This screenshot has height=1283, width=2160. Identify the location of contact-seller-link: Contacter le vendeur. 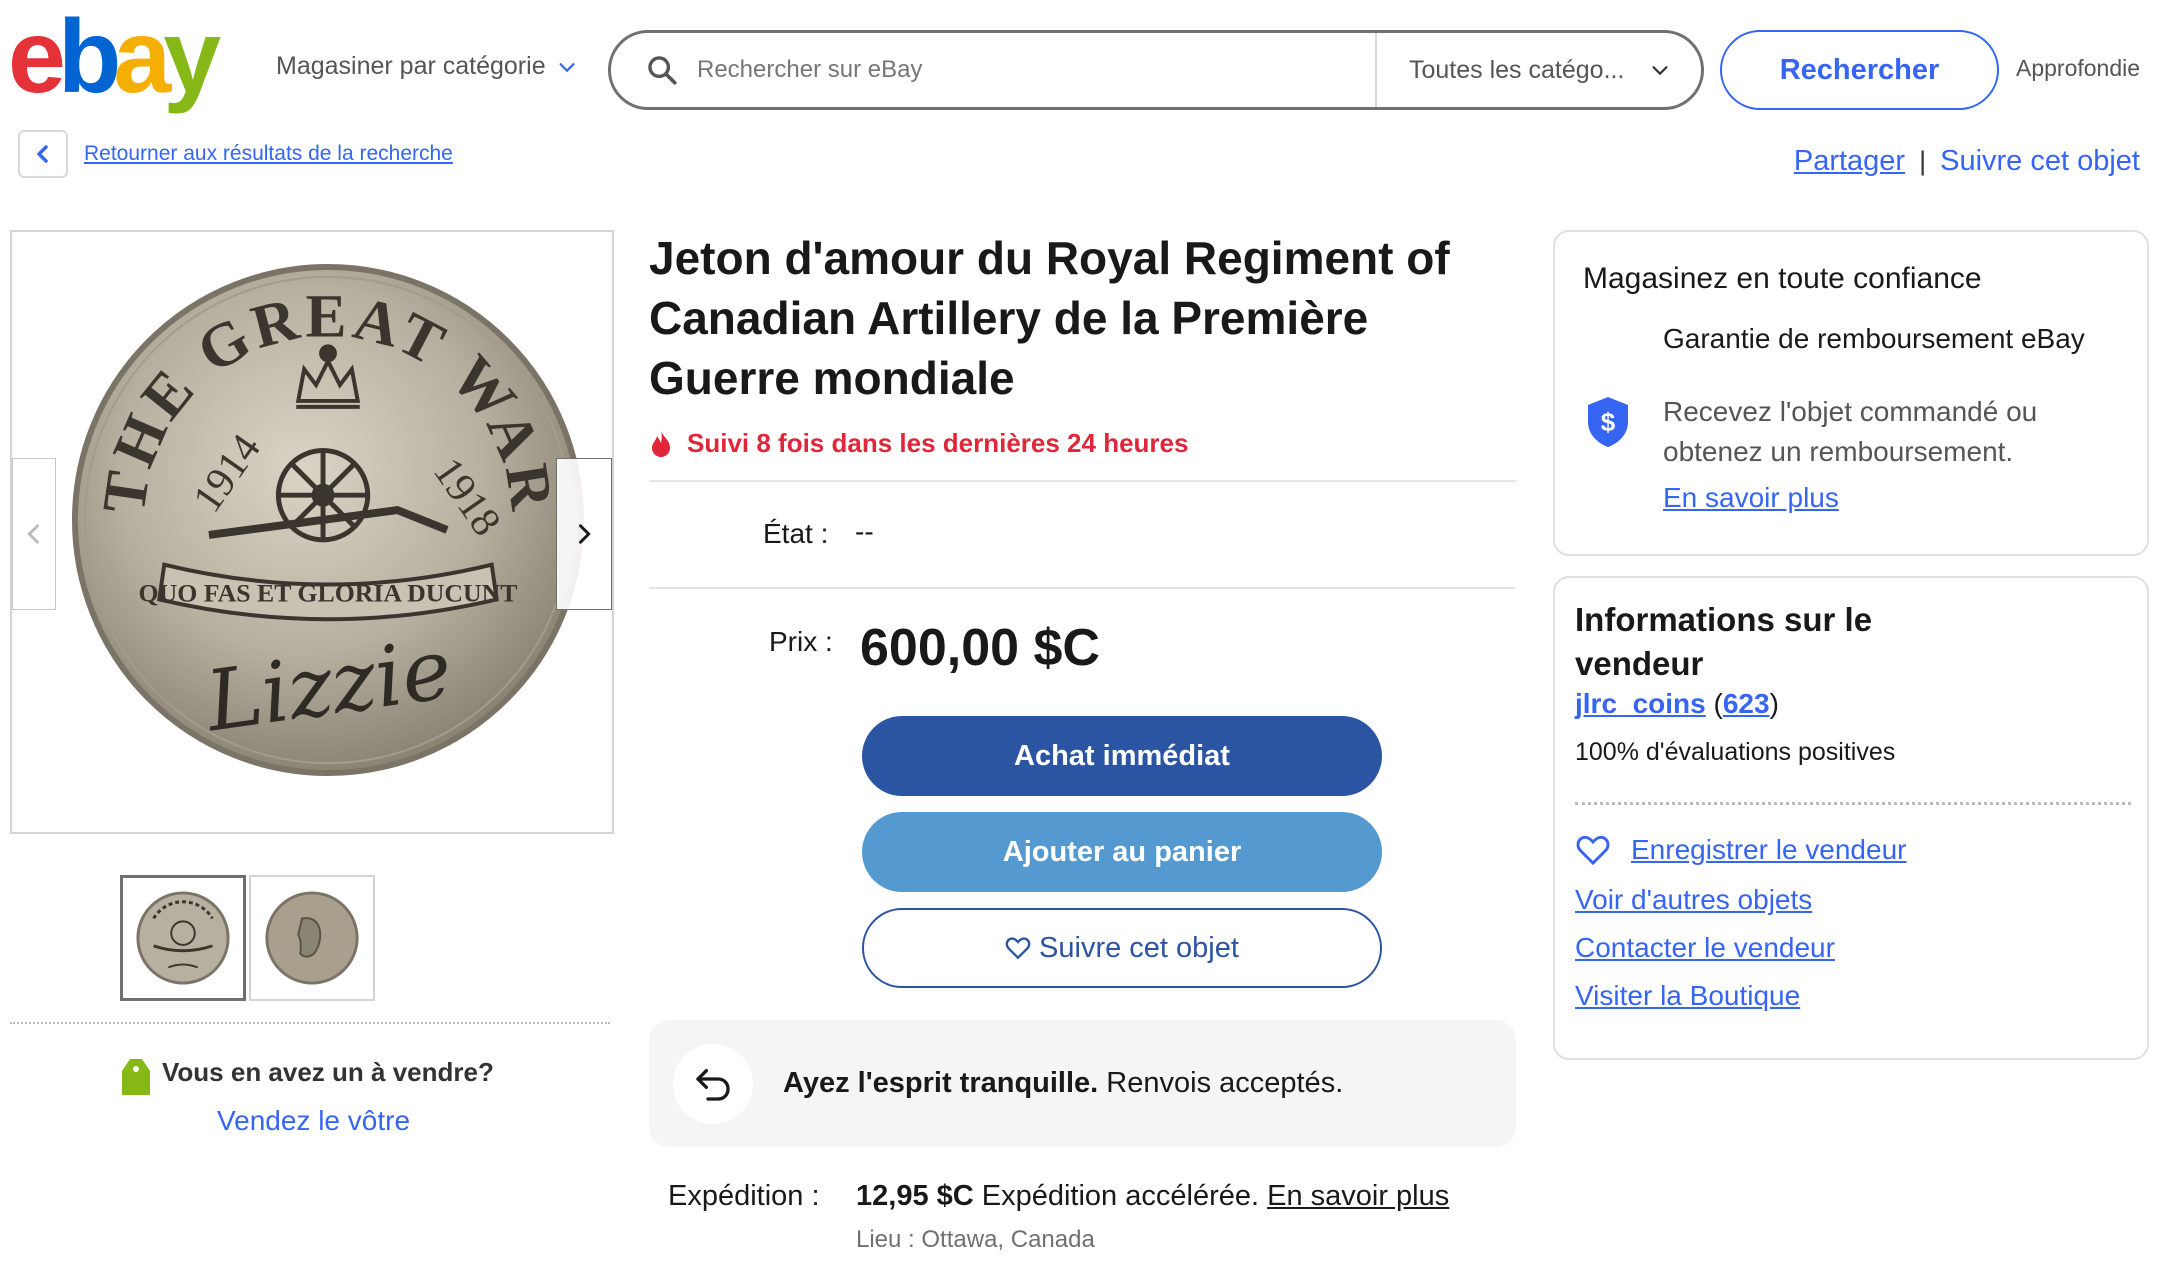
(1705, 948).